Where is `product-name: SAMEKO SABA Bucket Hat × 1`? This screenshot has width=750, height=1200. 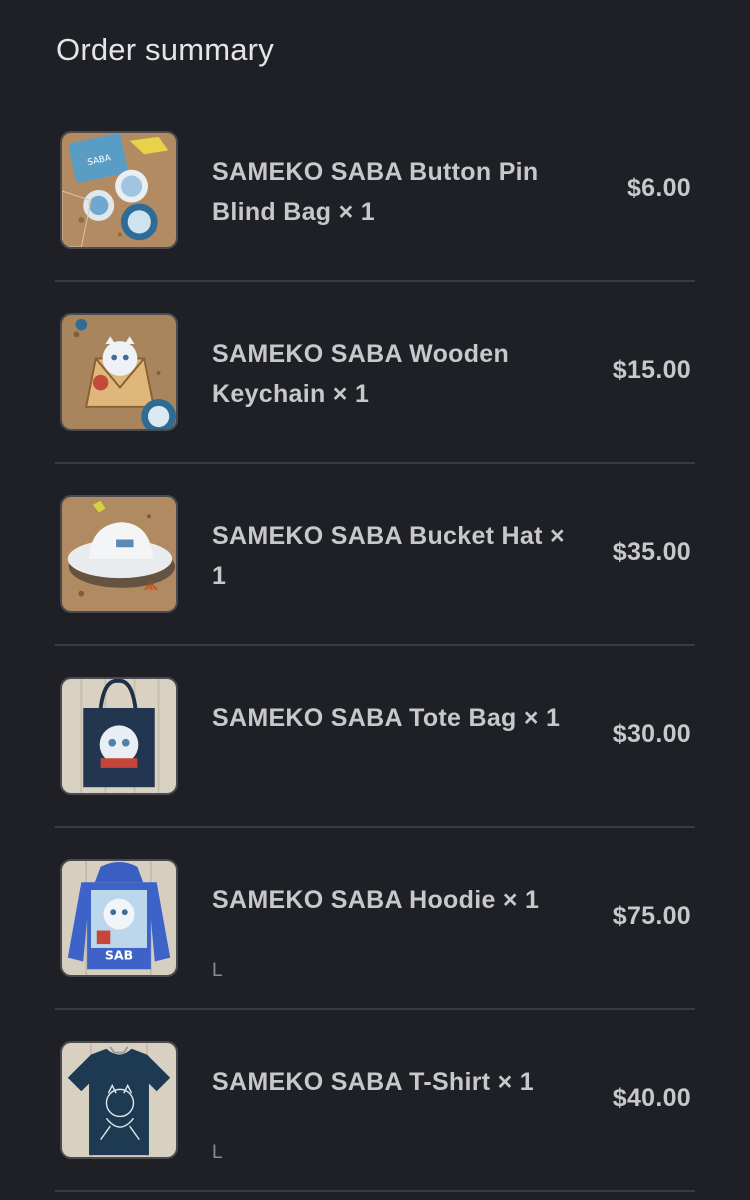
product-name: SAMEKO SABA Bucket Hat × 1 is located at coordinates (388, 556).